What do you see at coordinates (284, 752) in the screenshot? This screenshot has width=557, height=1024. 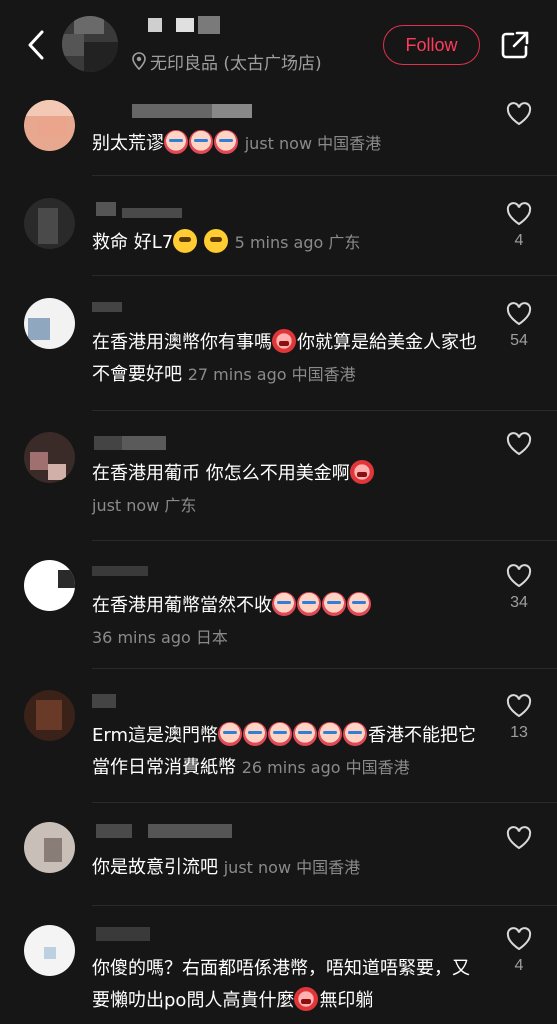 I see `comment-text: Erm這是澳門幣 香港不能把它當作日常消費紙幣 26 mins ago 中国香港` at bounding box center [284, 752].